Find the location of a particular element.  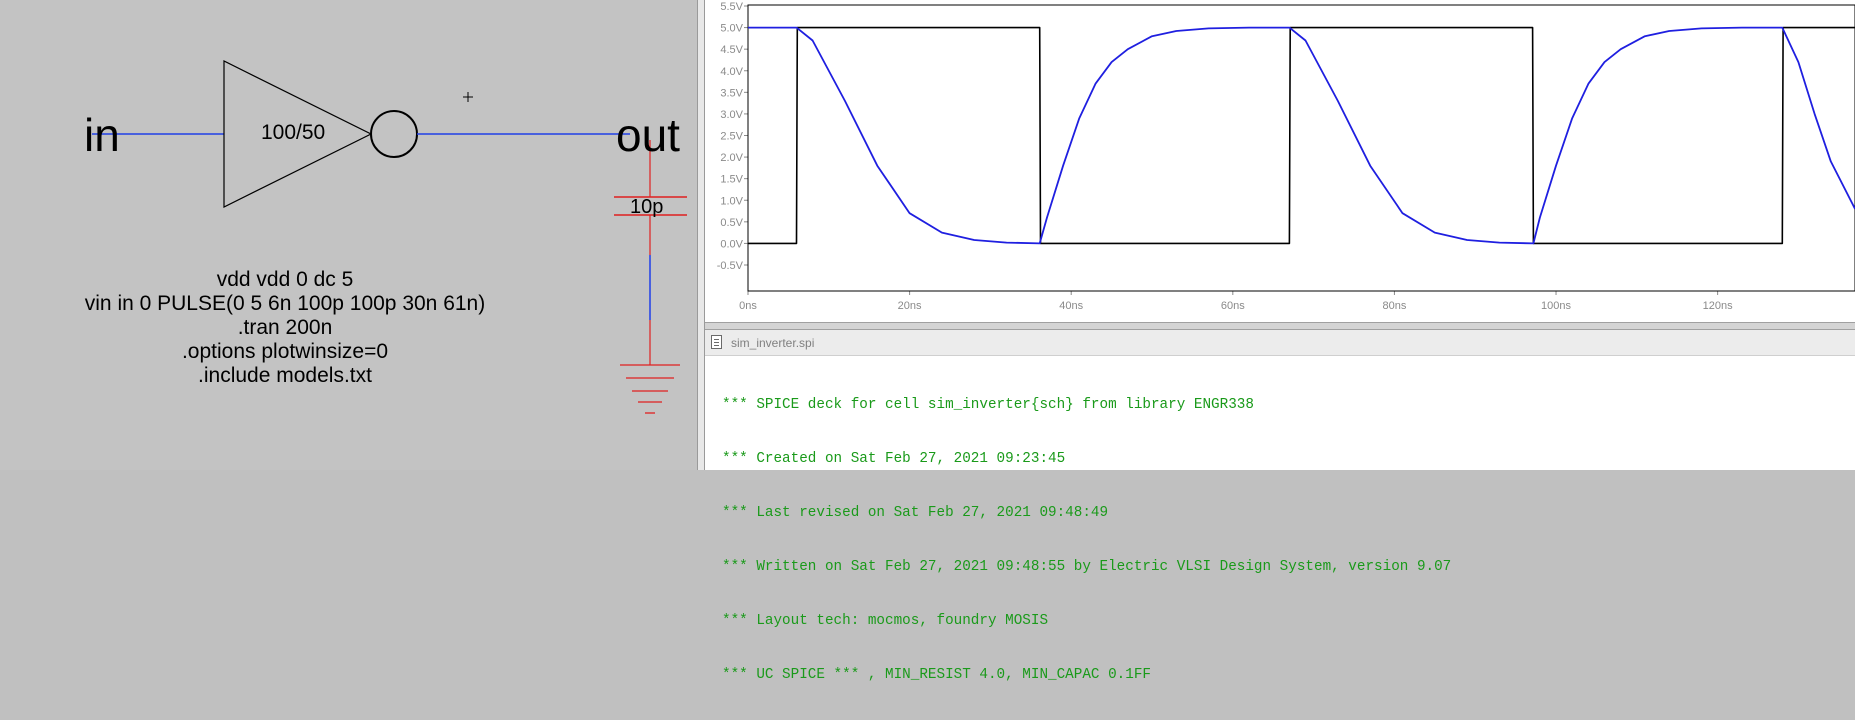

net-label-in: in is located at coordinates (102, 135).